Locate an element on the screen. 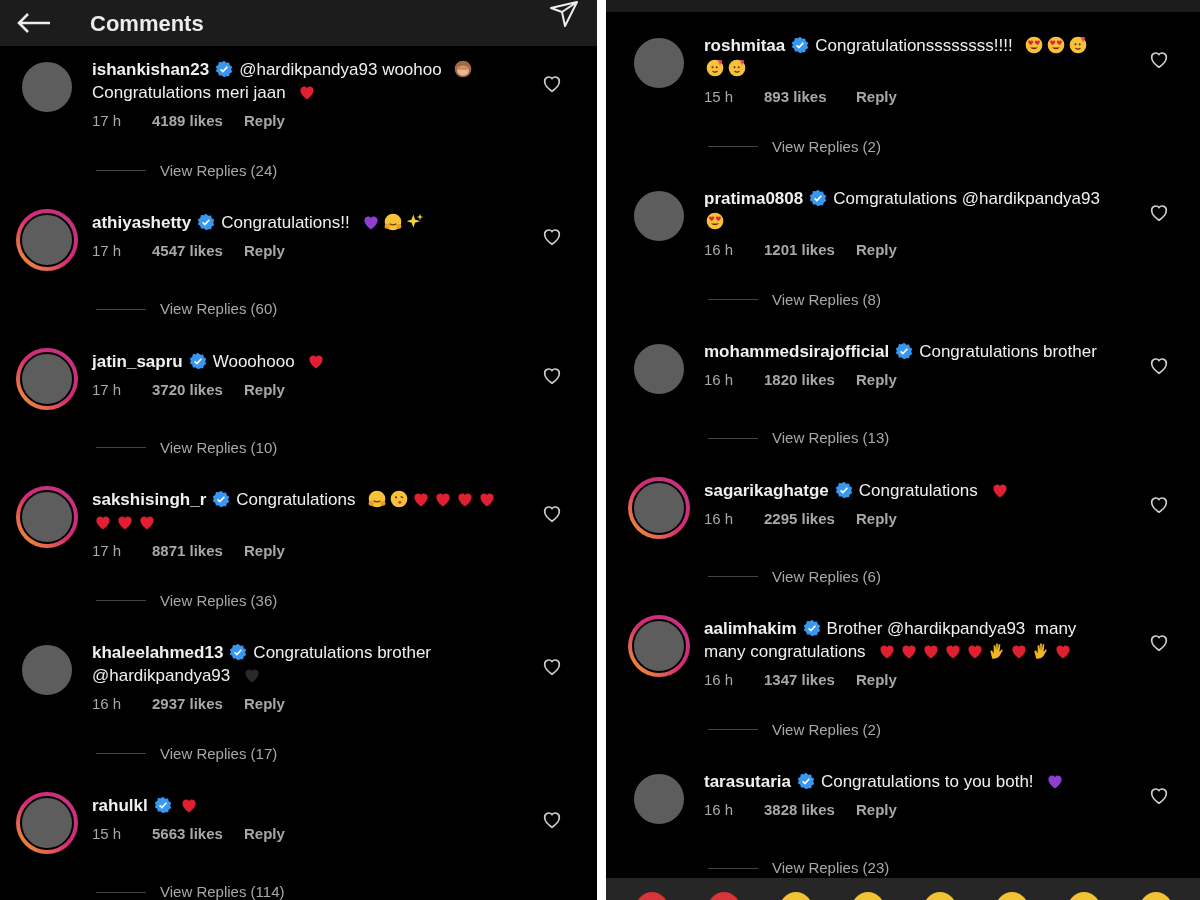  like-count: 1820 likes is located at coordinates (810, 380).